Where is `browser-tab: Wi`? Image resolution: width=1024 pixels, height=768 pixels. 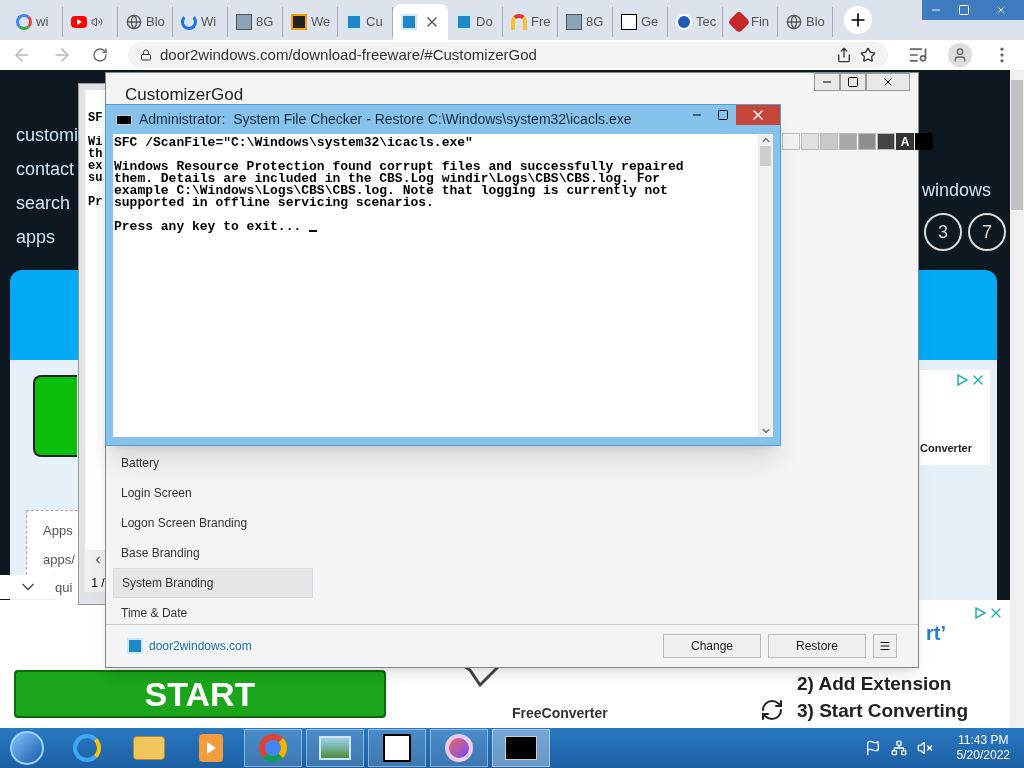
browser-tab: Wi is located at coordinates (200, 22).